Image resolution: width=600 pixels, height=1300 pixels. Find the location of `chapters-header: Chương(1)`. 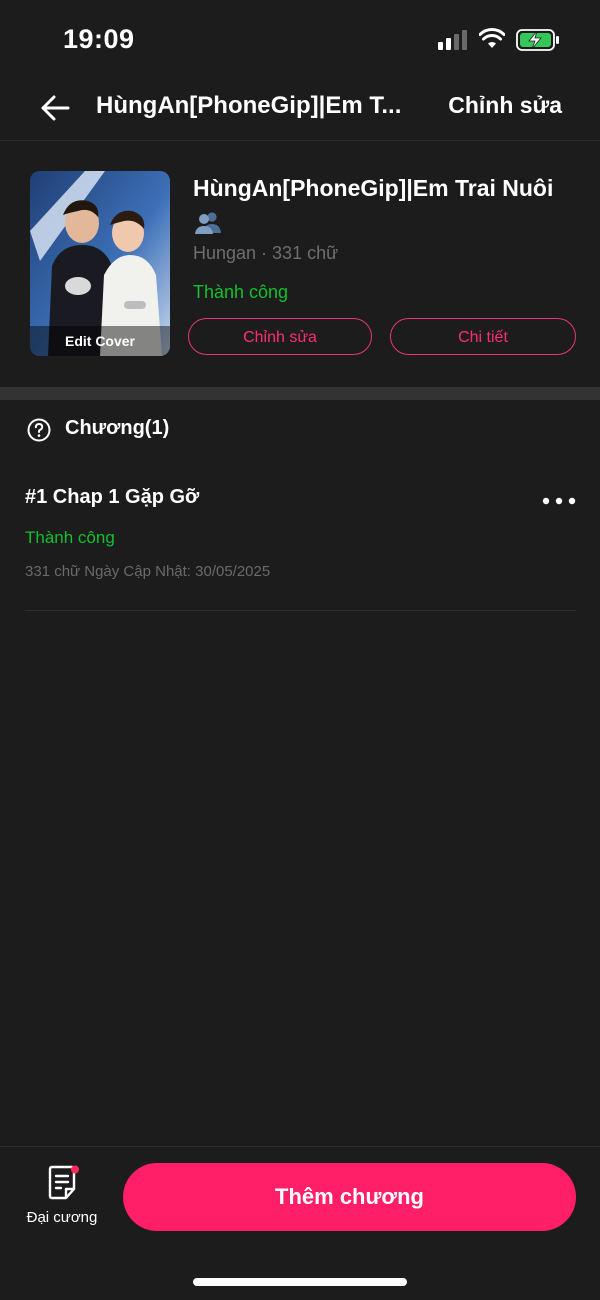

chapters-header: Chương(1) is located at coordinates (300, 430).